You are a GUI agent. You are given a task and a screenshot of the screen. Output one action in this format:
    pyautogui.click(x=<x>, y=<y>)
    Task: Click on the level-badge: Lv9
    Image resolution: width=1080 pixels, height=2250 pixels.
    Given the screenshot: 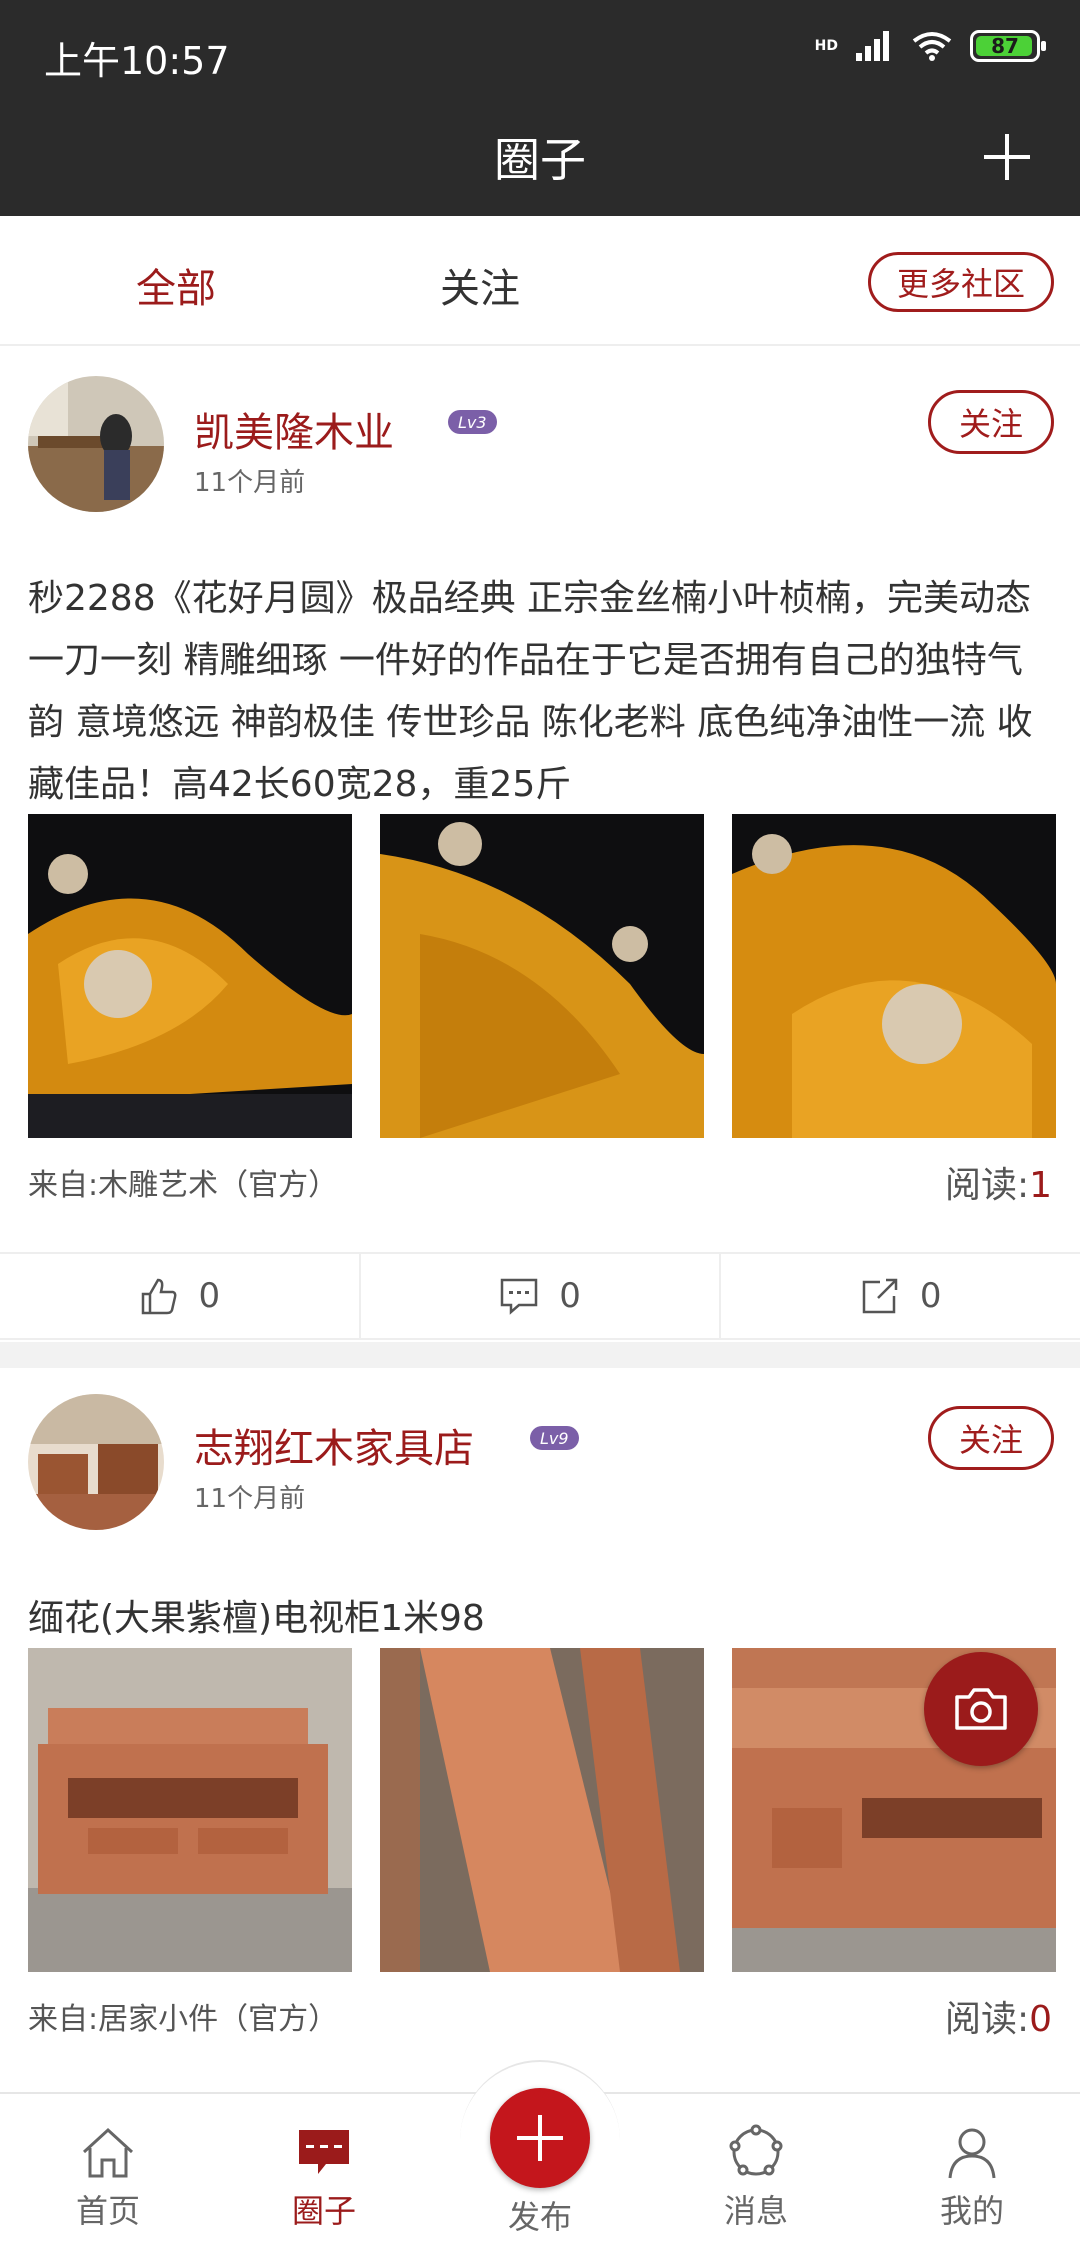 What is the action you would take?
    pyautogui.click(x=554, y=1438)
    